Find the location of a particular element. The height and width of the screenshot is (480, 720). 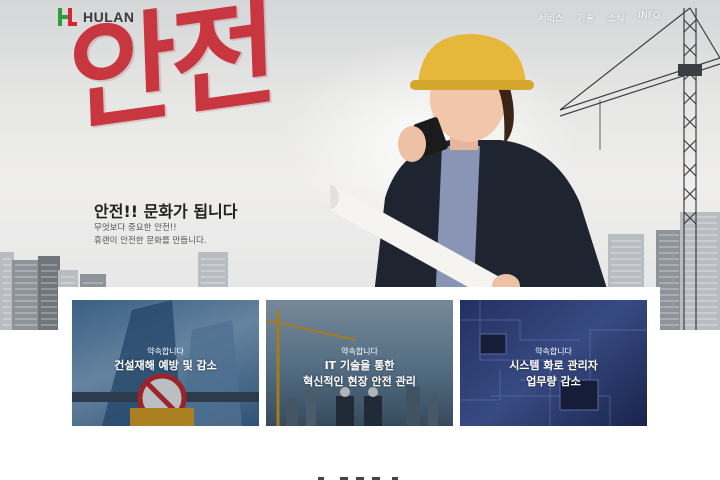

card-title-line: 시스템 화로 관리자 is located at coordinates (553, 365).